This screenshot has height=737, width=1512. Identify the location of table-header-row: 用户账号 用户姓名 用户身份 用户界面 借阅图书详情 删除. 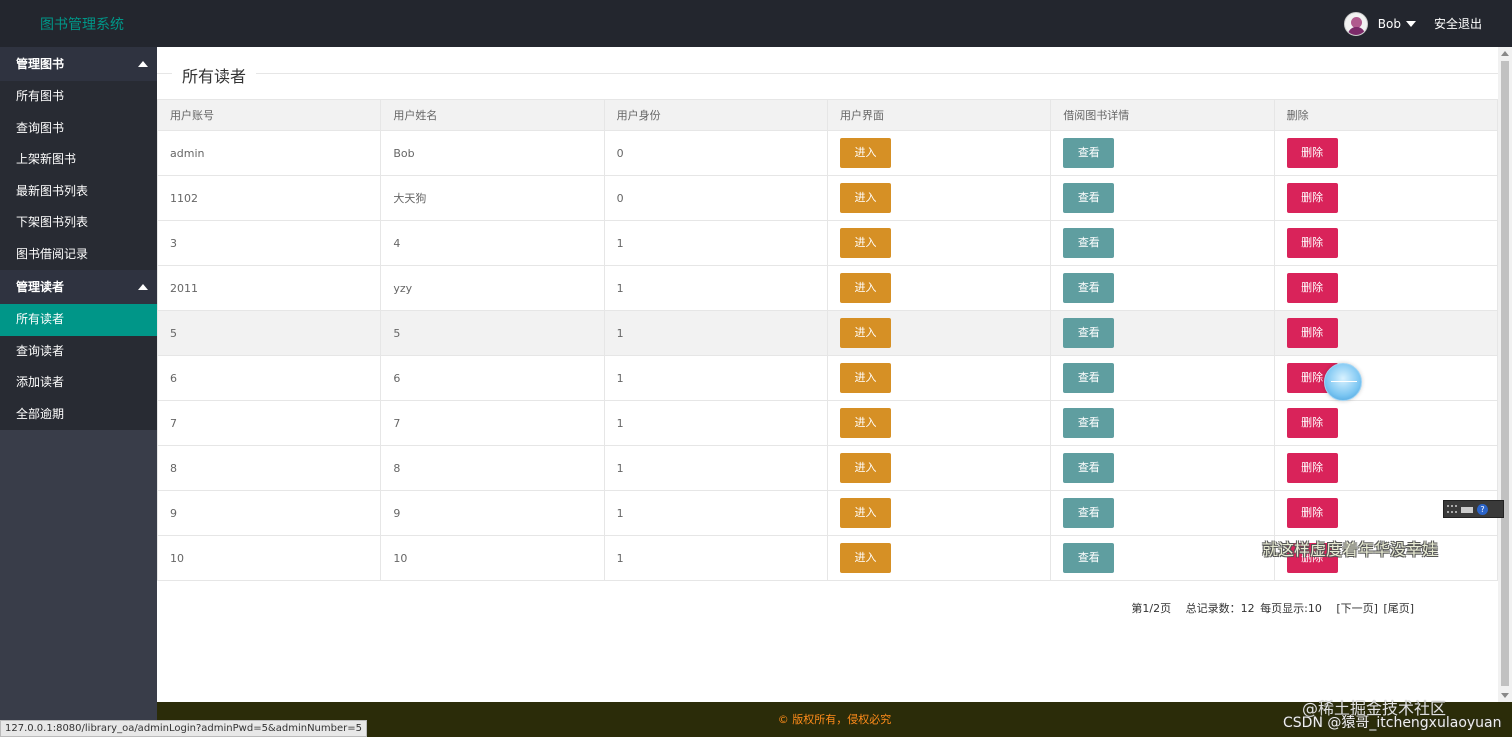
(827, 115).